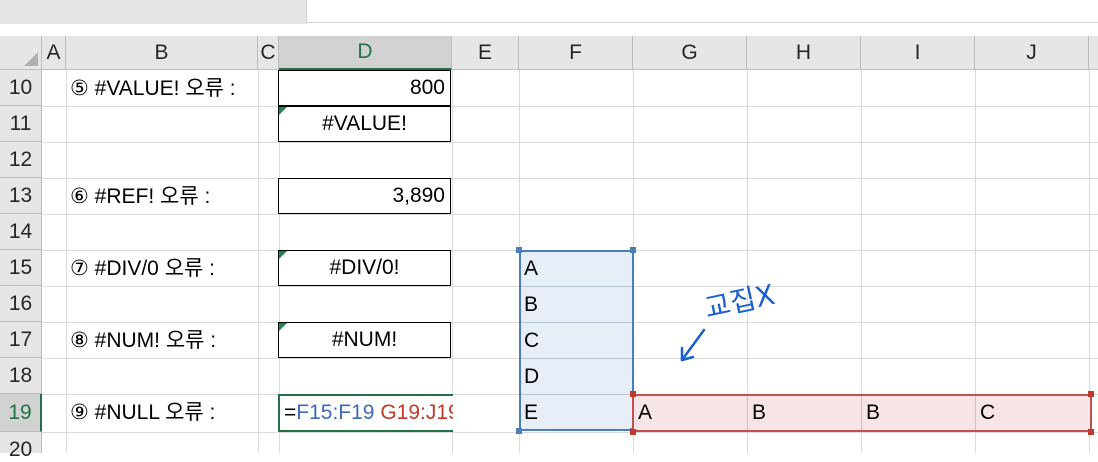 Image resolution: width=1098 pixels, height=462 pixels. I want to click on cell-b19-label: ⑨ #NULL 오류 :, so click(142, 412).